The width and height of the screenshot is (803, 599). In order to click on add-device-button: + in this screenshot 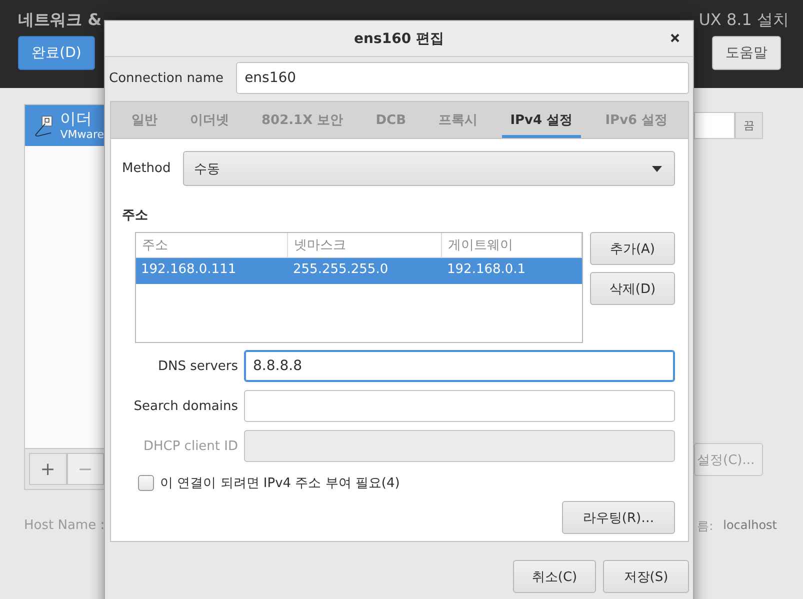, I will do `click(47, 469)`.